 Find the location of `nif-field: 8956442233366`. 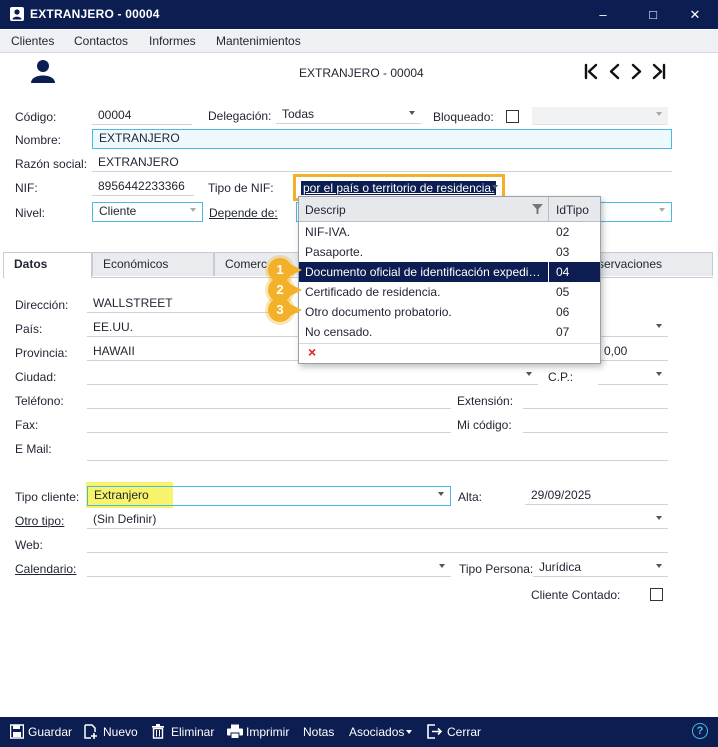

nif-field: 8956442233366 is located at coordinates (143, 187).